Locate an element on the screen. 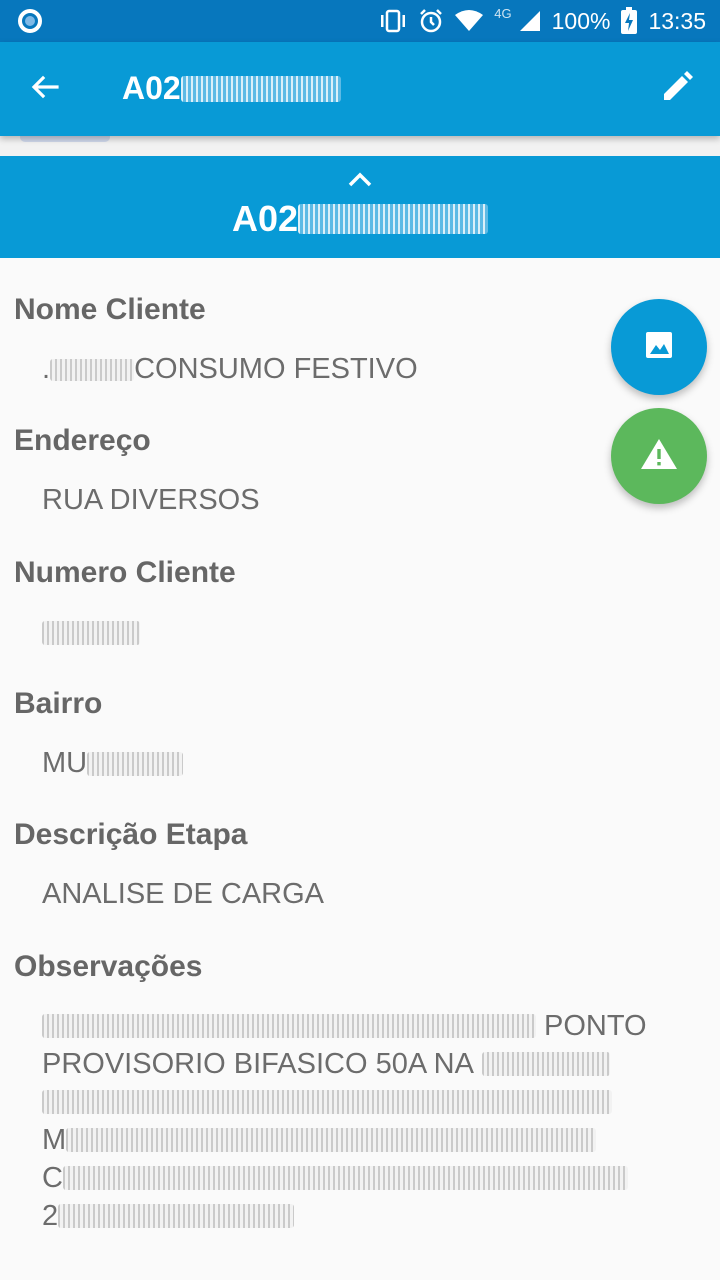 The height and width of the screenshot is (1280, 720). edit-button is located at coordinates (677, 89).